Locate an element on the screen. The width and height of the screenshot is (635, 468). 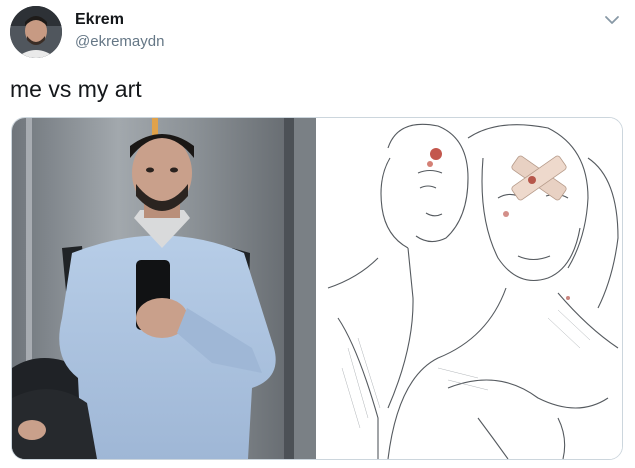
tweet-header: Ekrem @ekremaydn is located at coordinates (317, 31).